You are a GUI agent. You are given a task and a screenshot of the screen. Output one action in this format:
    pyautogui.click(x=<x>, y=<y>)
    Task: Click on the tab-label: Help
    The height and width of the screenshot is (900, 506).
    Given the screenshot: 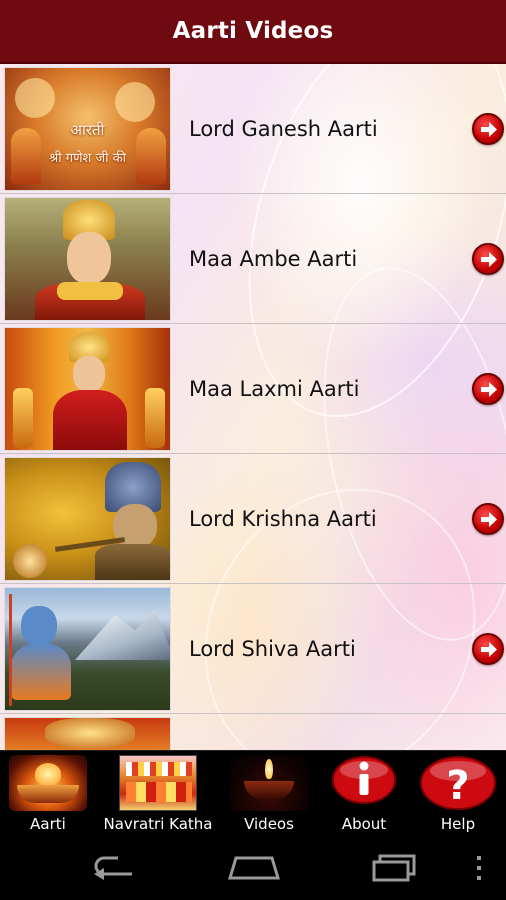 What is the action you would take?
    pyautogui.click(x=458, y=824)
    